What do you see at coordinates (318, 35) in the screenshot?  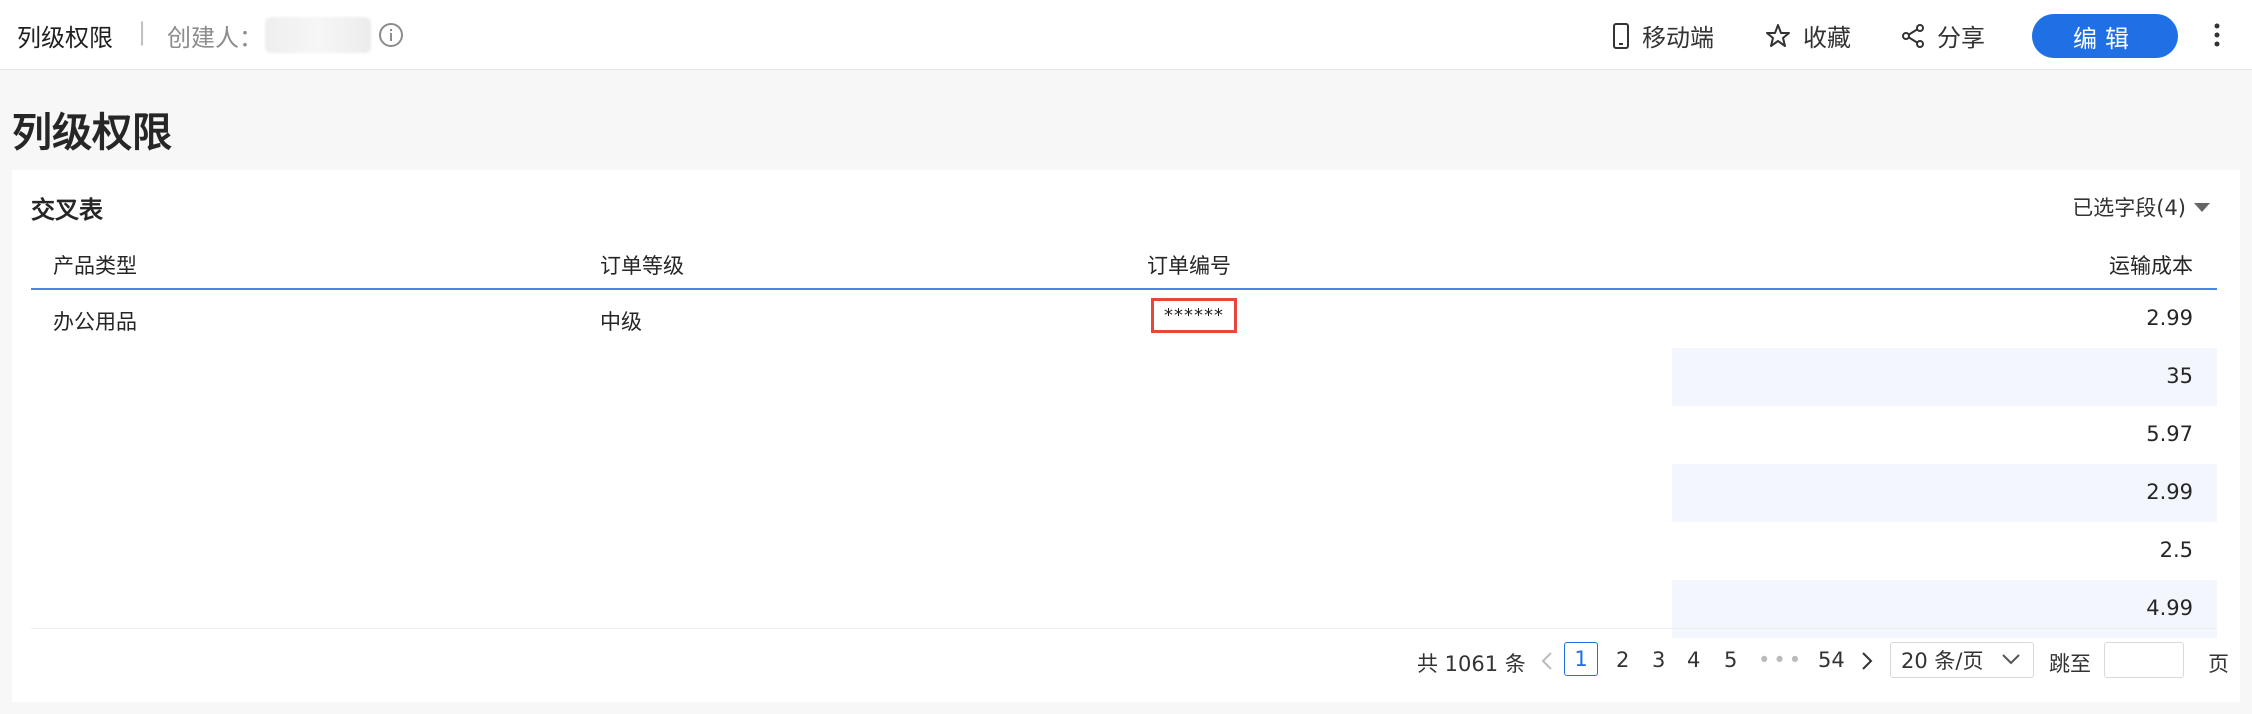 I see `creator-name-redacted` at bounding box center [318, 35].